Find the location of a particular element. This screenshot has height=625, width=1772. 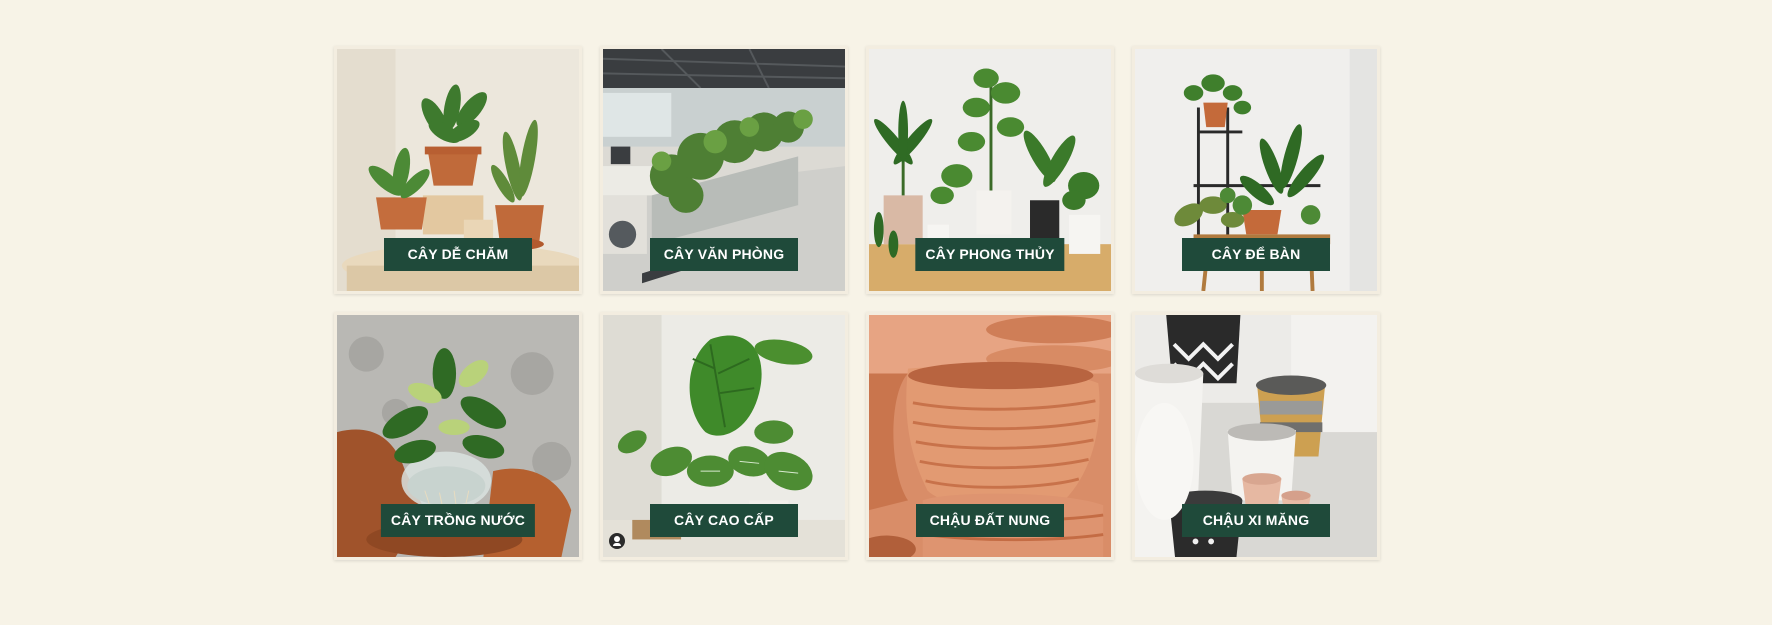

user-icon is located at coordinates (617, 541).